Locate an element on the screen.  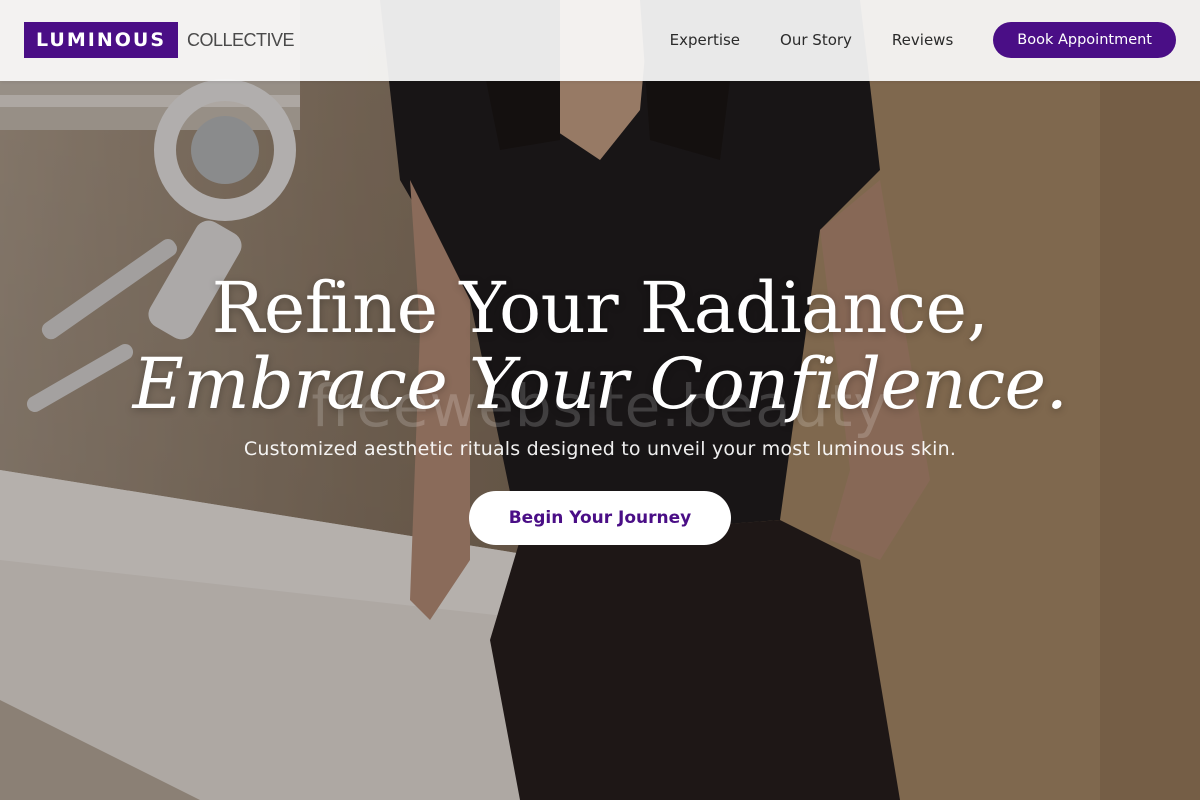
nav-link-reviews: Reviews is located at coordinates (922, 40).